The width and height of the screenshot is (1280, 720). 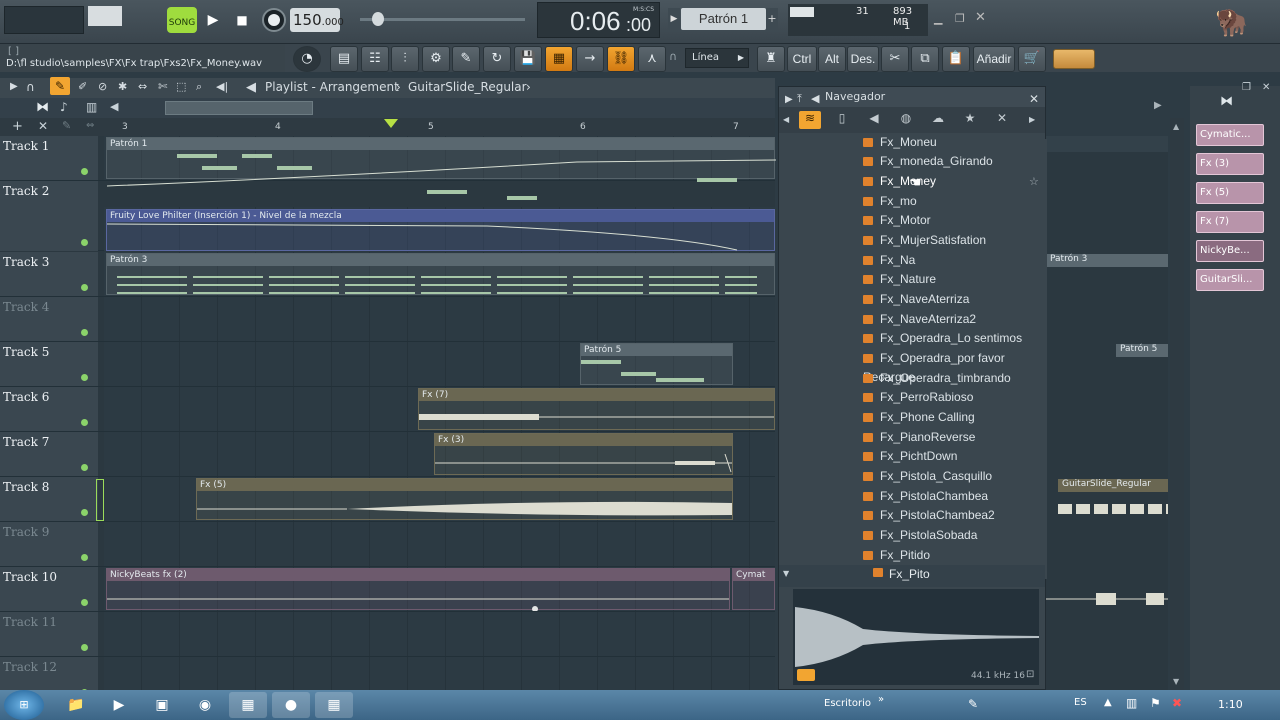 I want to click on save-icon: 💾, so click(x=528, y=59).